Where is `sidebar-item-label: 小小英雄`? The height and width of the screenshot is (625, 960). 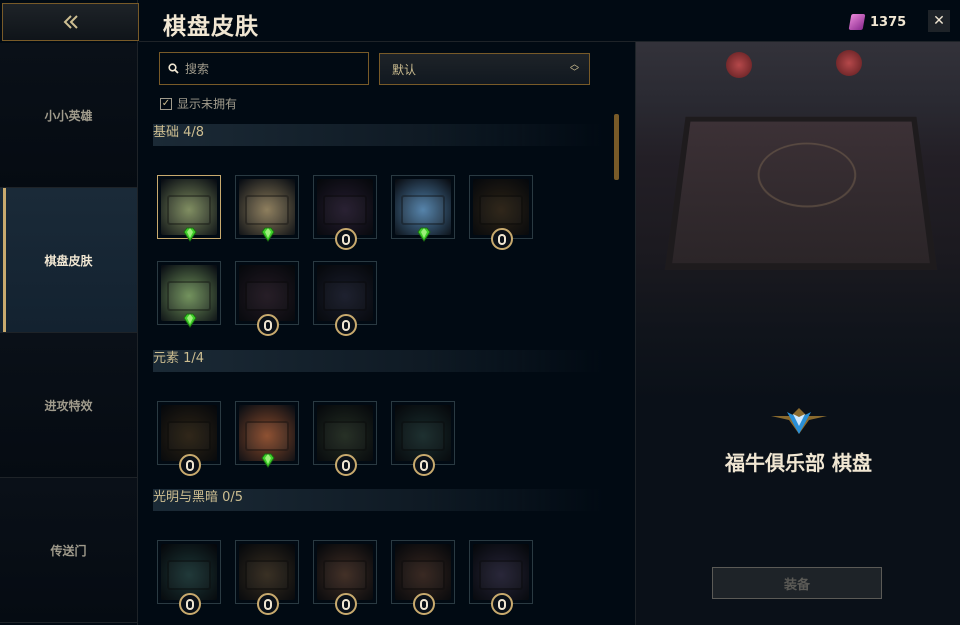
sidebar-item-label: 小小英雄 is located at coordinates (68, 115).